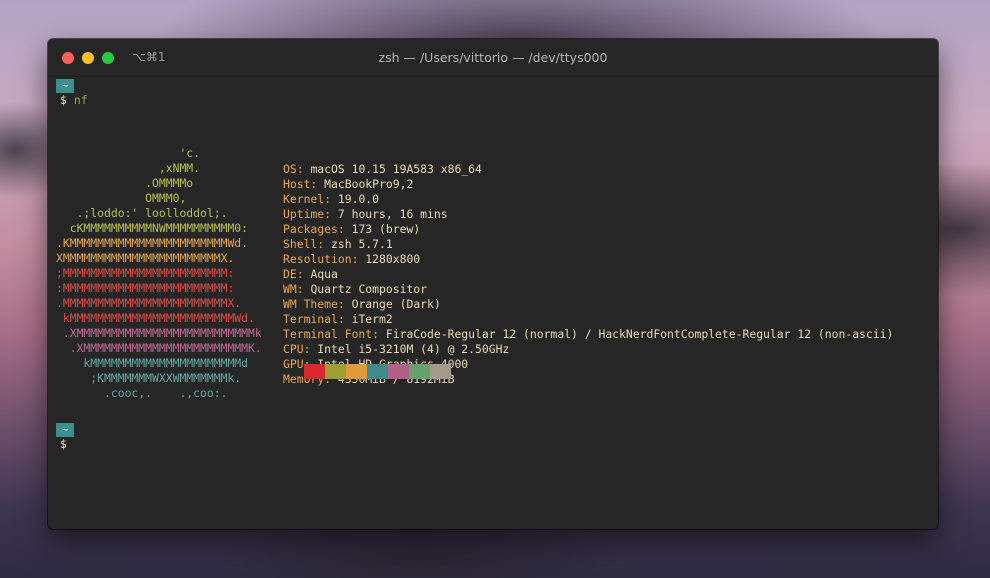  Describe the element at coordinates (588, 289) in the screenshot. I see `info-row: WM: Quartz Compositor` at that location.